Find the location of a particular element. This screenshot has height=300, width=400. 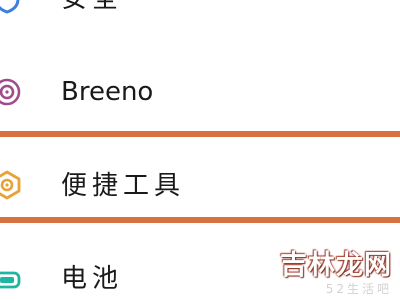

convenience-tools-icon is located at coordinates (10, 185).